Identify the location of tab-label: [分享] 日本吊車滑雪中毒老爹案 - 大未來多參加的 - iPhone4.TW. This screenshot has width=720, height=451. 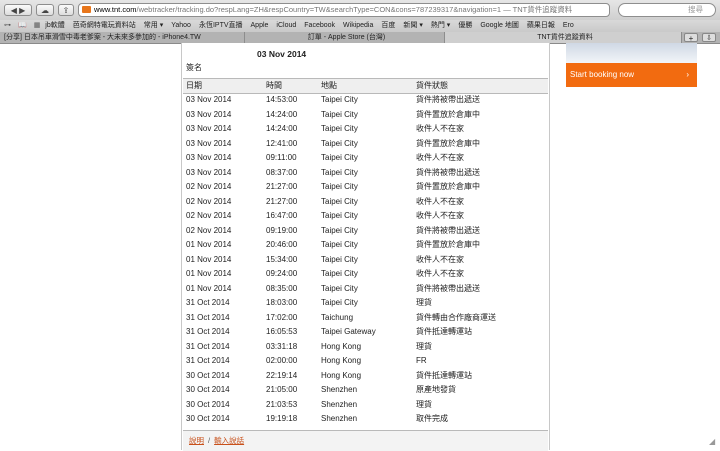
(102, 37).